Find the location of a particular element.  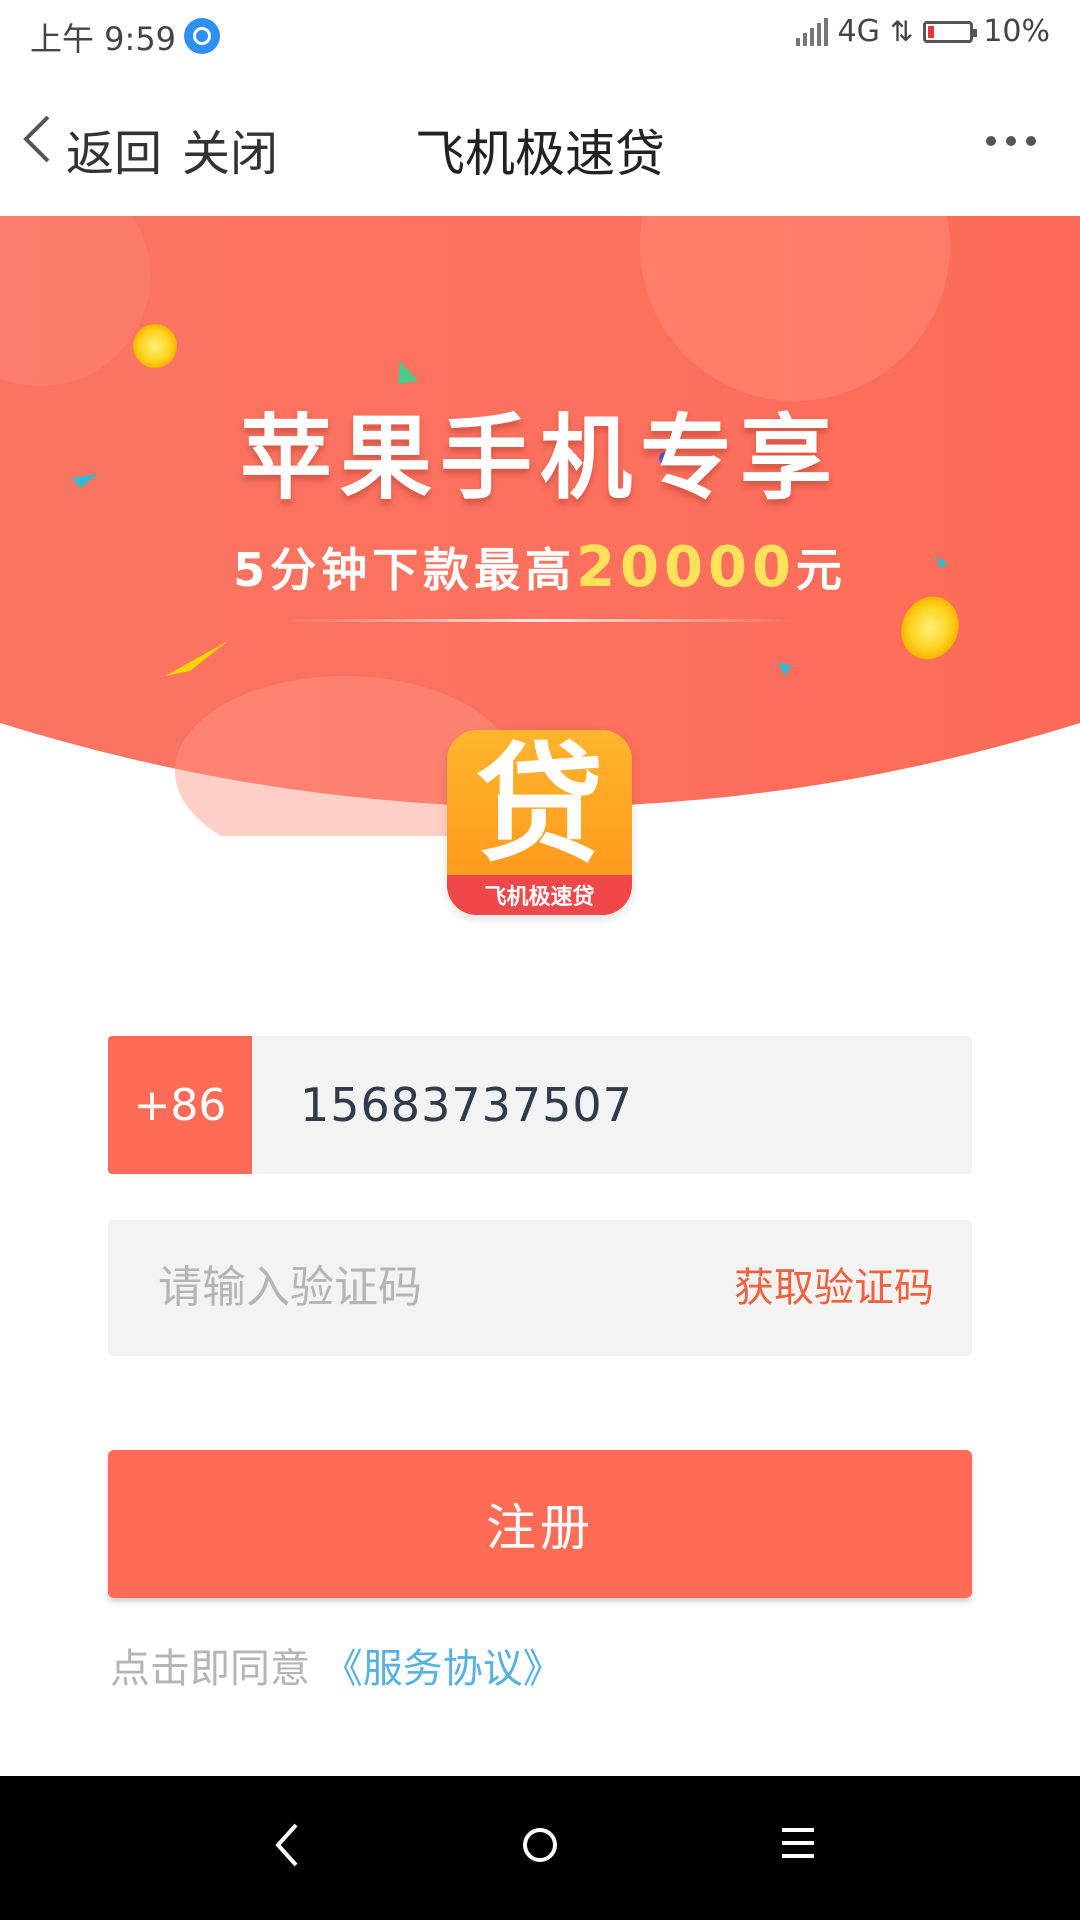

system-menu-icon is located at coordinates (798, 1843).